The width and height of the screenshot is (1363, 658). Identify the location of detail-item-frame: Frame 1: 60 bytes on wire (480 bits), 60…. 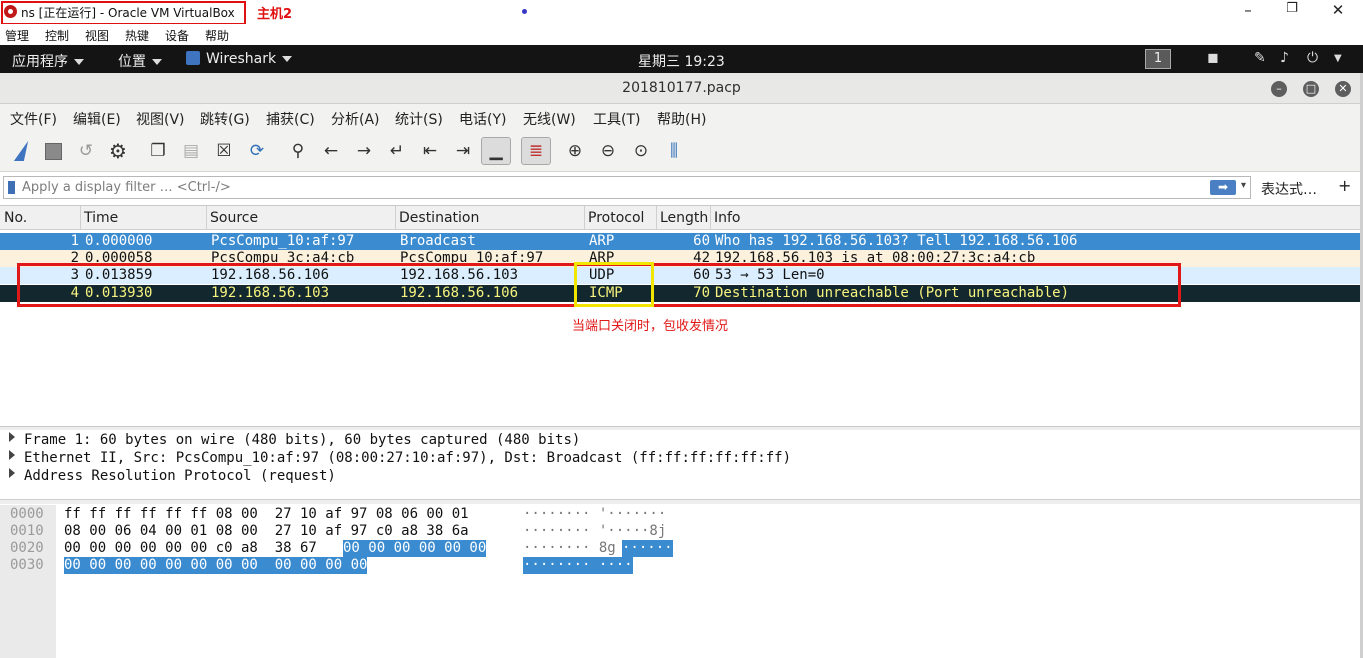
(680, 440).